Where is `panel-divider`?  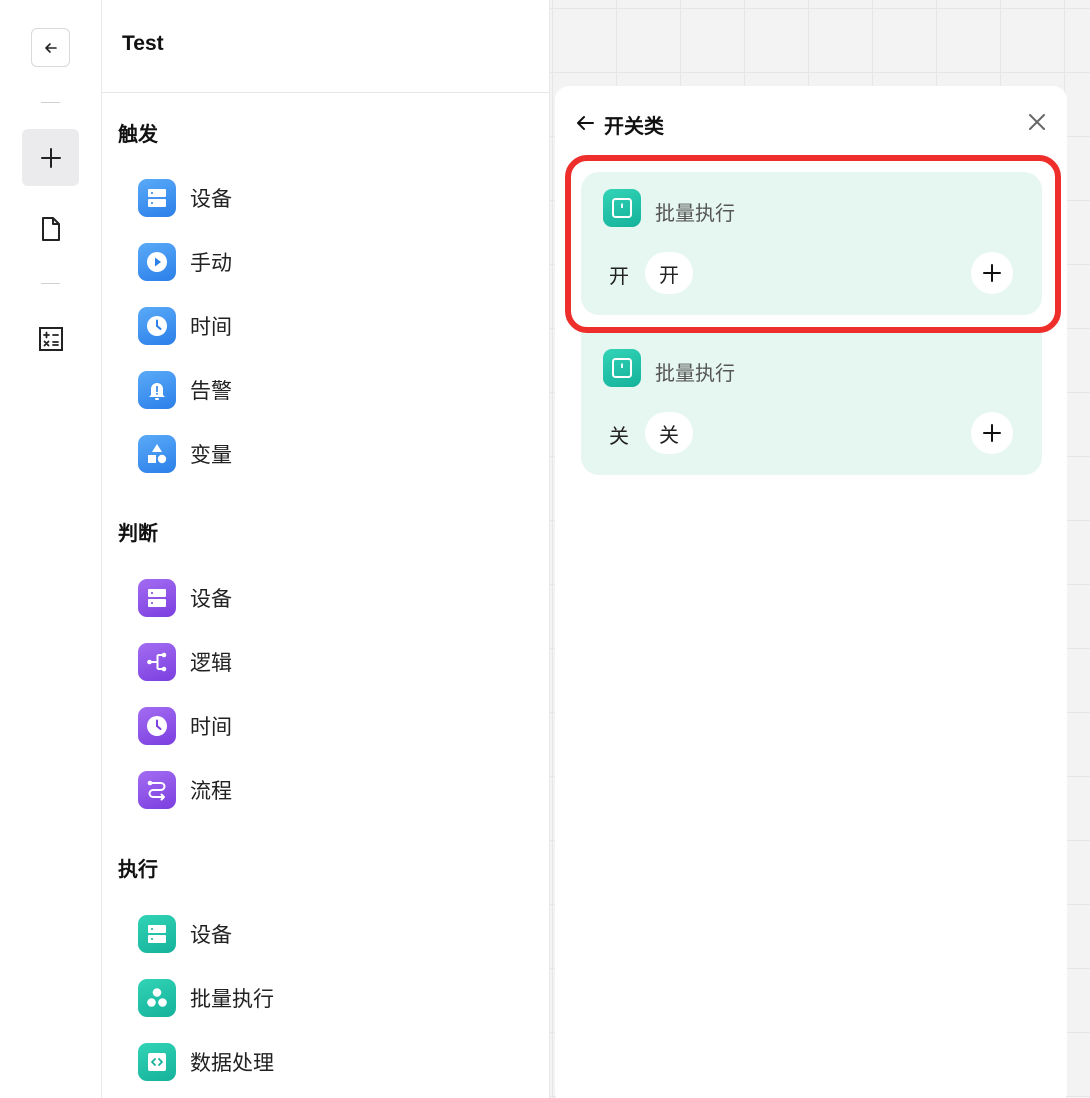
panel-divider is located at coordinates (326, 92).